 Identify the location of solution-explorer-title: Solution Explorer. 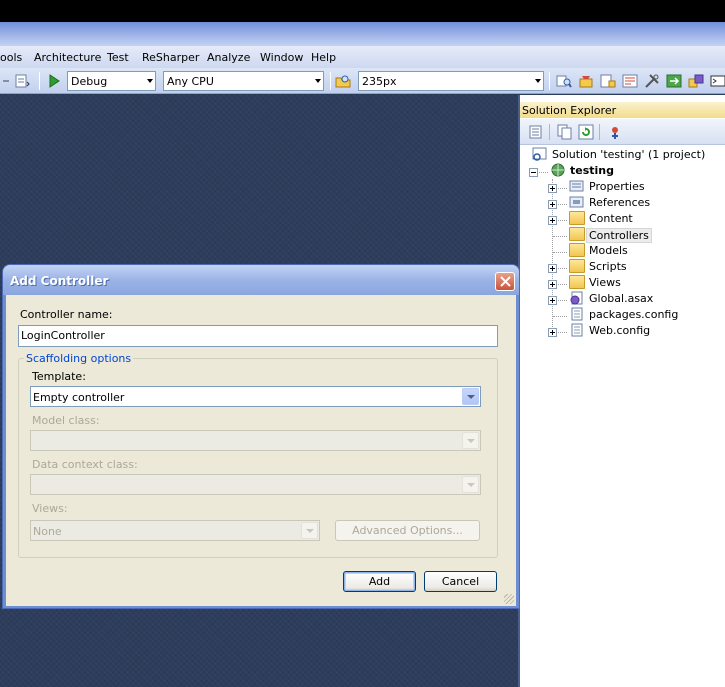
(622, 110).